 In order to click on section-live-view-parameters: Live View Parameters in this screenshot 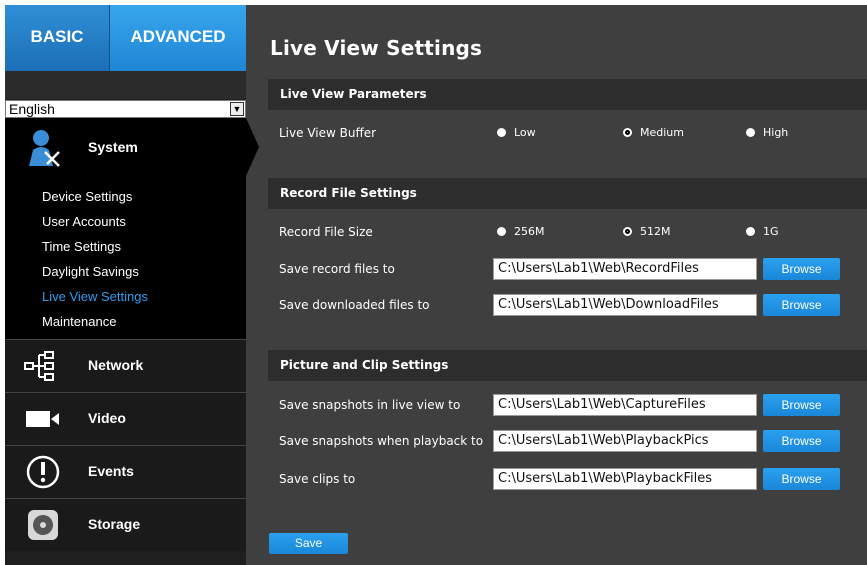, I will do `click(567, 94)`.